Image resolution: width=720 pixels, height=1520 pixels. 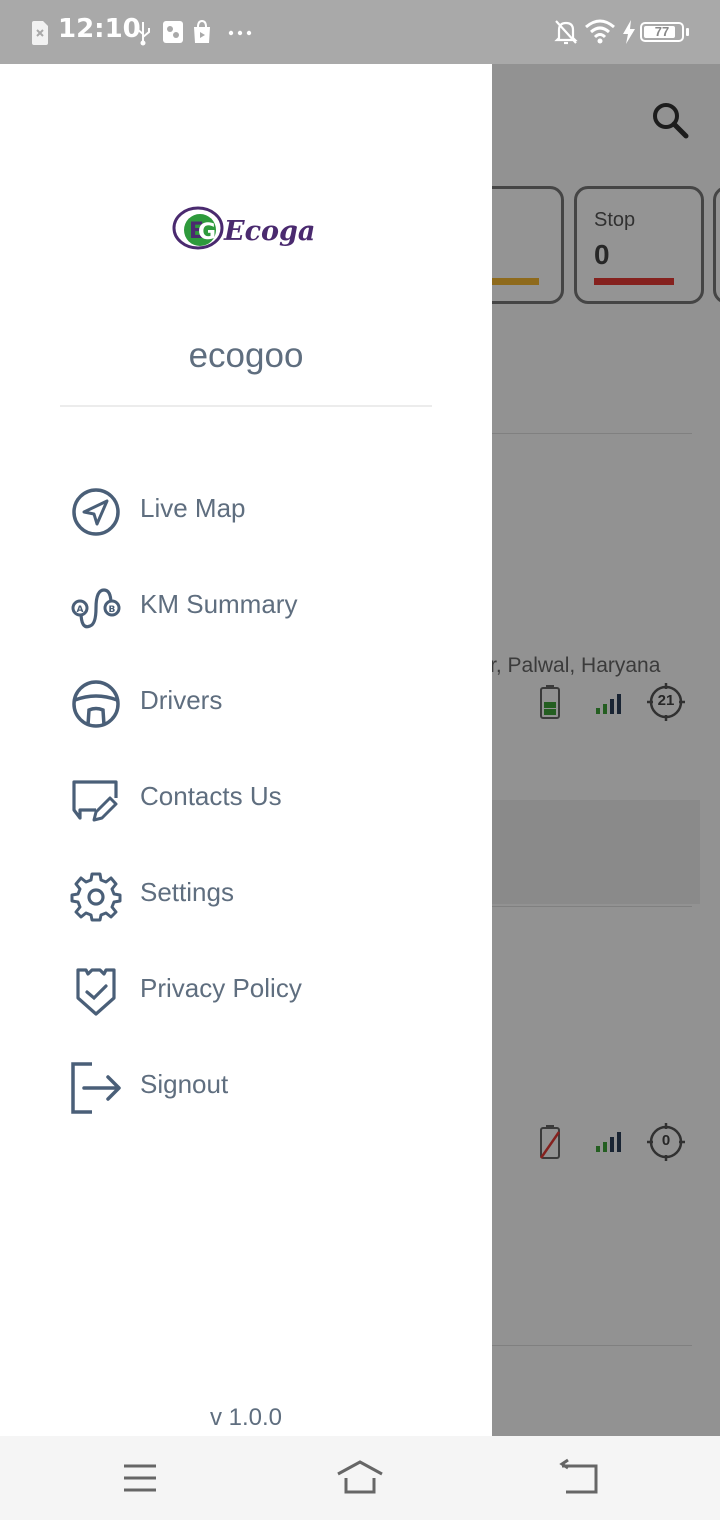 What do you see at coordinates (580, 1478) in the screenshot?
I see `back-icon` at bounding box center [580, 1478].